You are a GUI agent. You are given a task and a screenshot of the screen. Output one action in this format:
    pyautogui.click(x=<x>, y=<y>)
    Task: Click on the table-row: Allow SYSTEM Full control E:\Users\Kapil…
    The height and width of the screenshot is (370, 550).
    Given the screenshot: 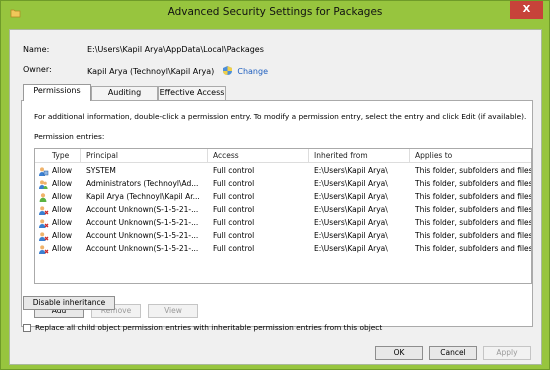 What is the action you would take?
    pyautogui.click(x=283, y=171)
    